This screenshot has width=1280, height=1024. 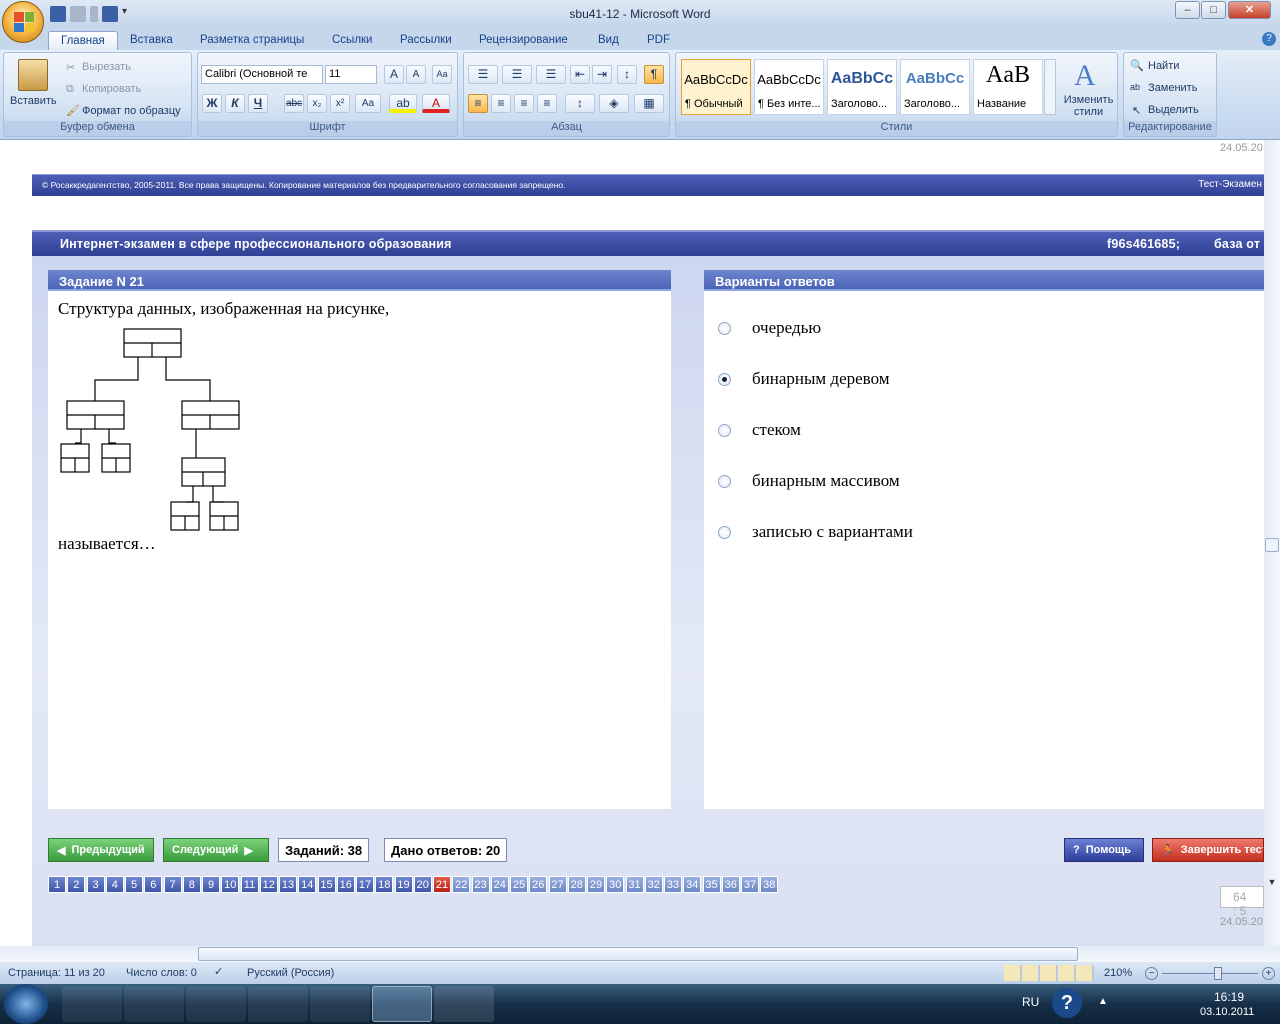 What do you see at coordinates (1210, 973) in the screenshot?
I see `zoom-slider` at bounding box center [1210, 973].